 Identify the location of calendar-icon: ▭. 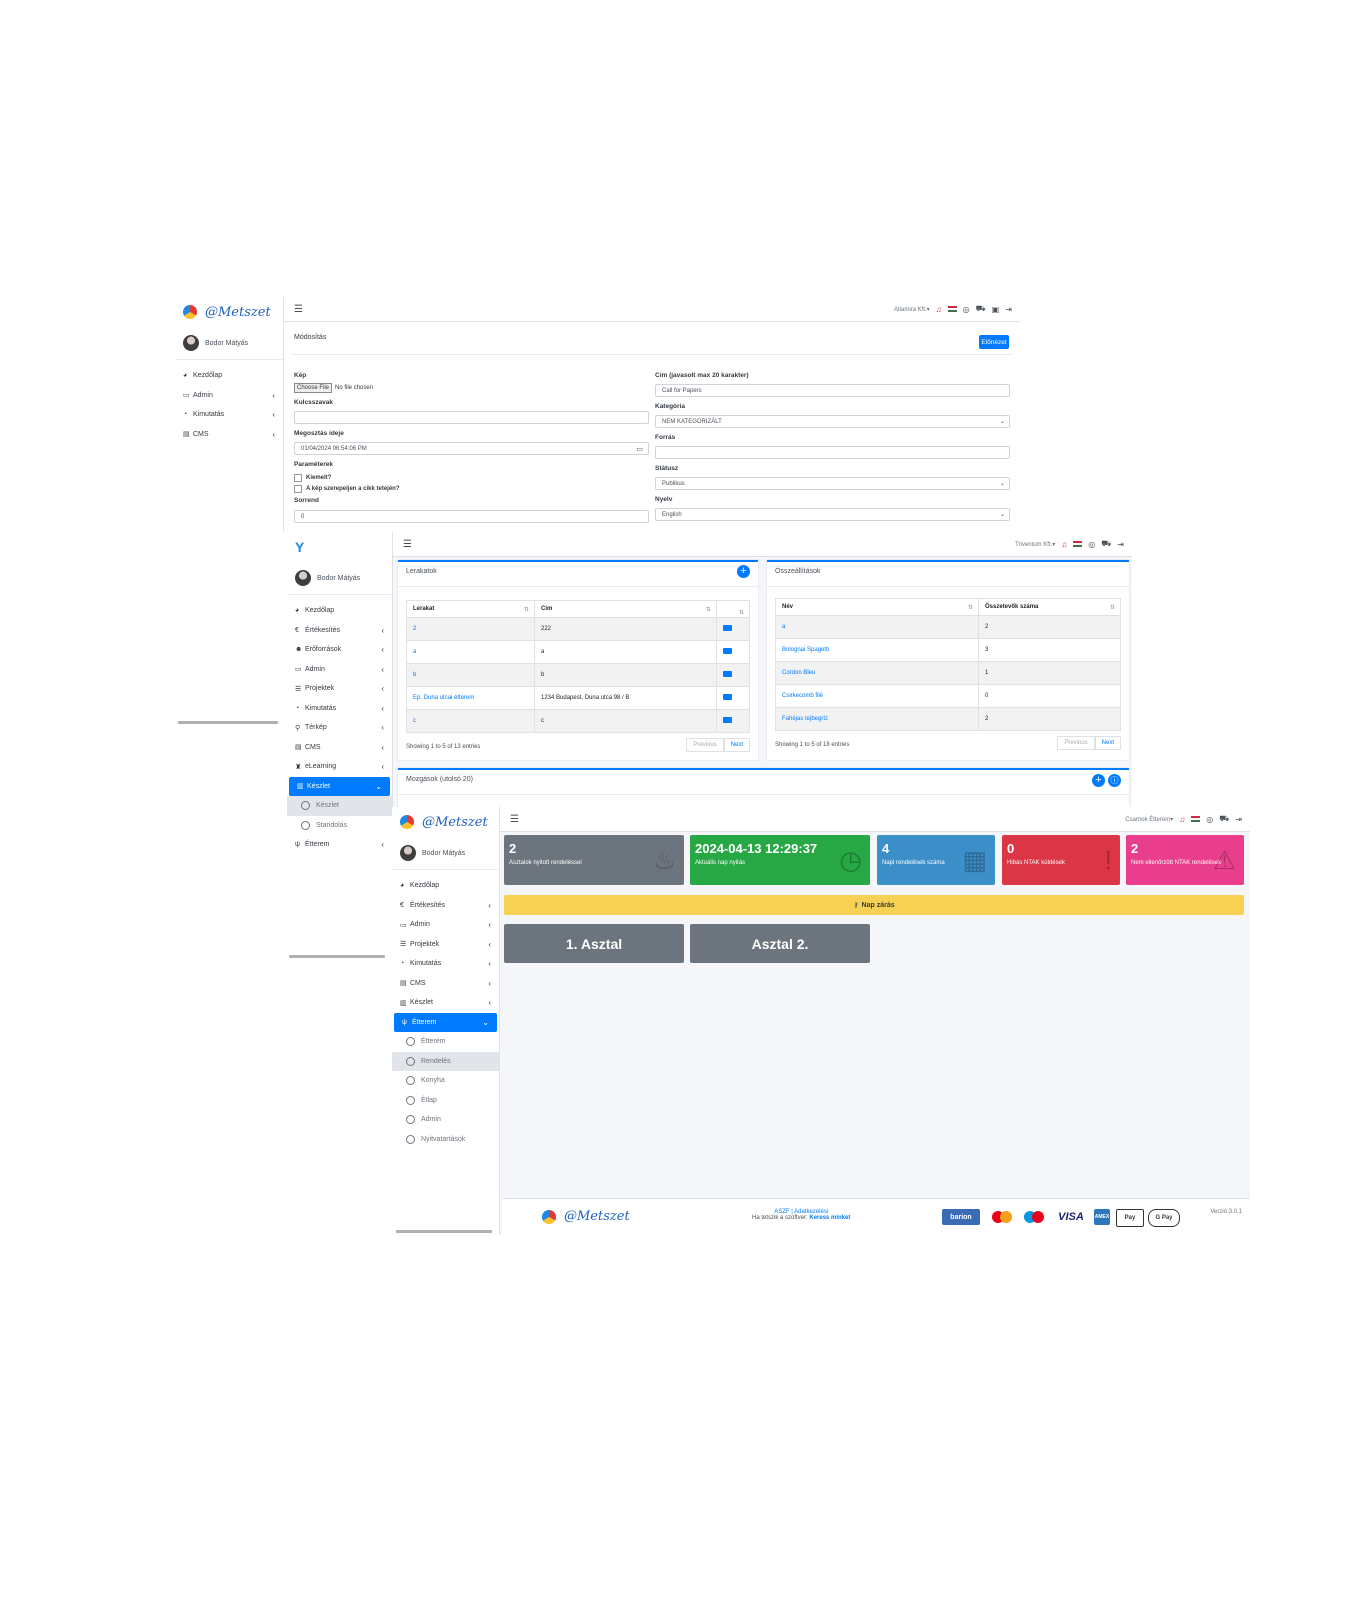
(639, 449).